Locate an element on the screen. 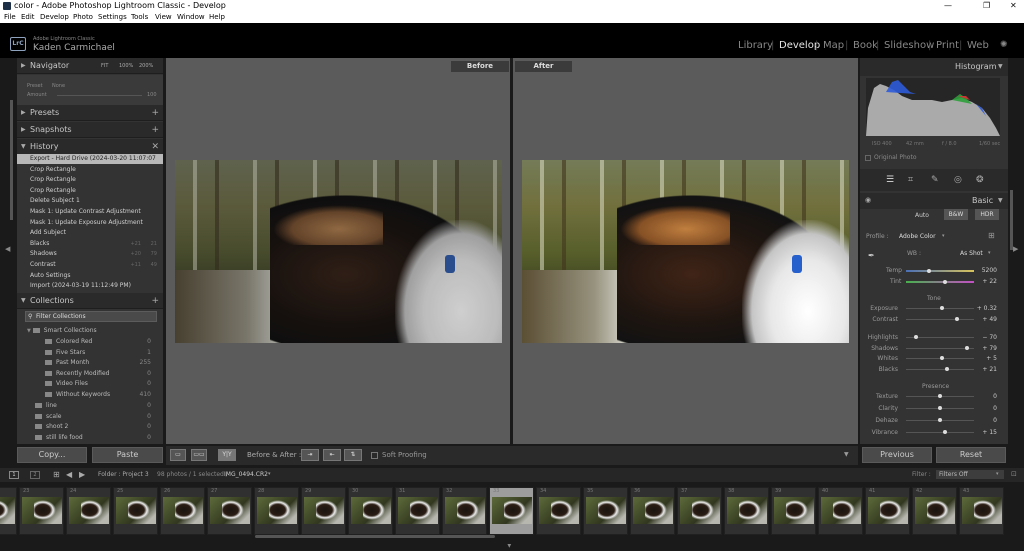 The width and height of the screenshot is (1024, 551). module-slideshow: Slideshow is located at coordinates (909, 45).